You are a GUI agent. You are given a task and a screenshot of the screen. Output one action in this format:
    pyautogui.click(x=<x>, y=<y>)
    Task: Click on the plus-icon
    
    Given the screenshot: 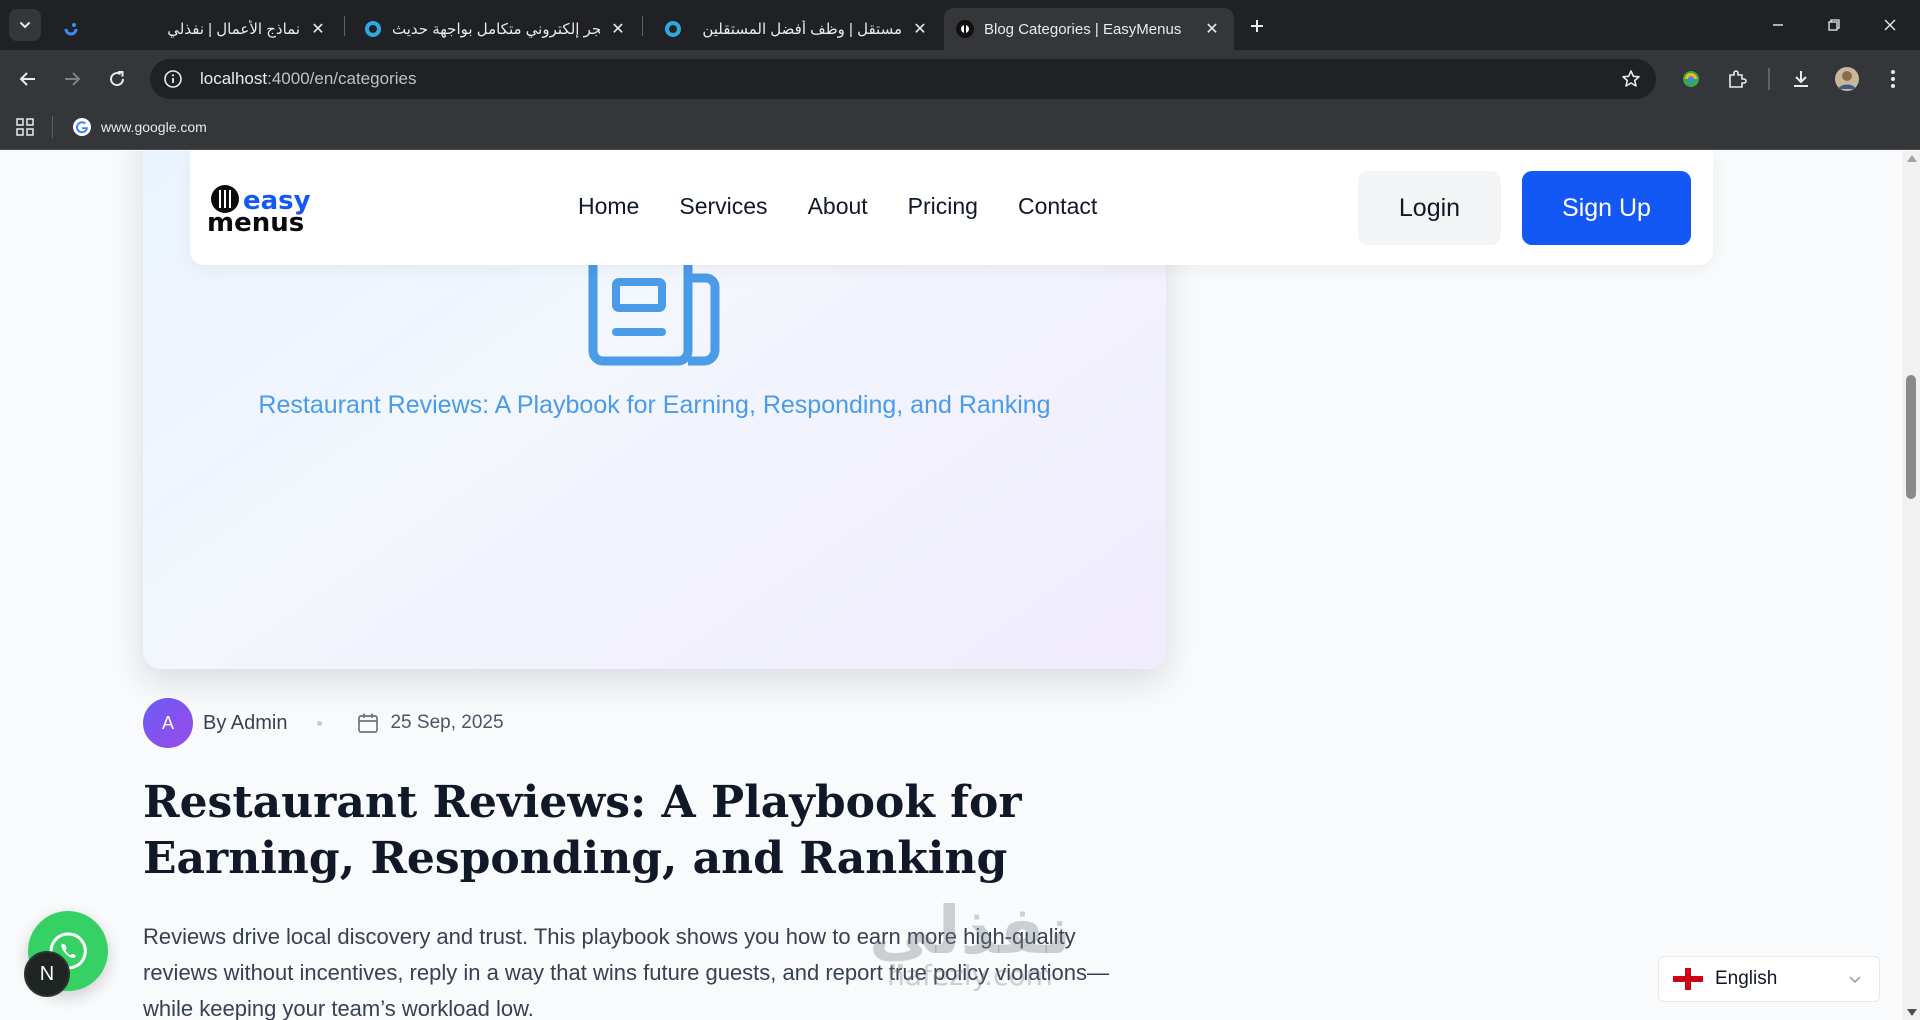 What is the action you would take?
    pyautogui.click(x=1257, y=26)
    